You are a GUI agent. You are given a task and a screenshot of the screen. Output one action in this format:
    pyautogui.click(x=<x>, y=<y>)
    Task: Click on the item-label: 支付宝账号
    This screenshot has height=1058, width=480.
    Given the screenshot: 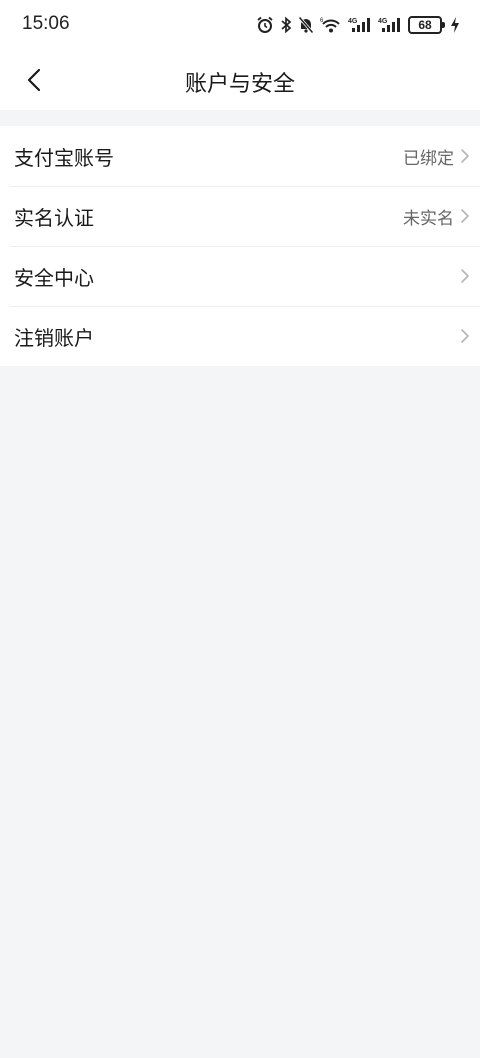 What is the action you would take?
    pyautogui.click(x=64, y=157)
    